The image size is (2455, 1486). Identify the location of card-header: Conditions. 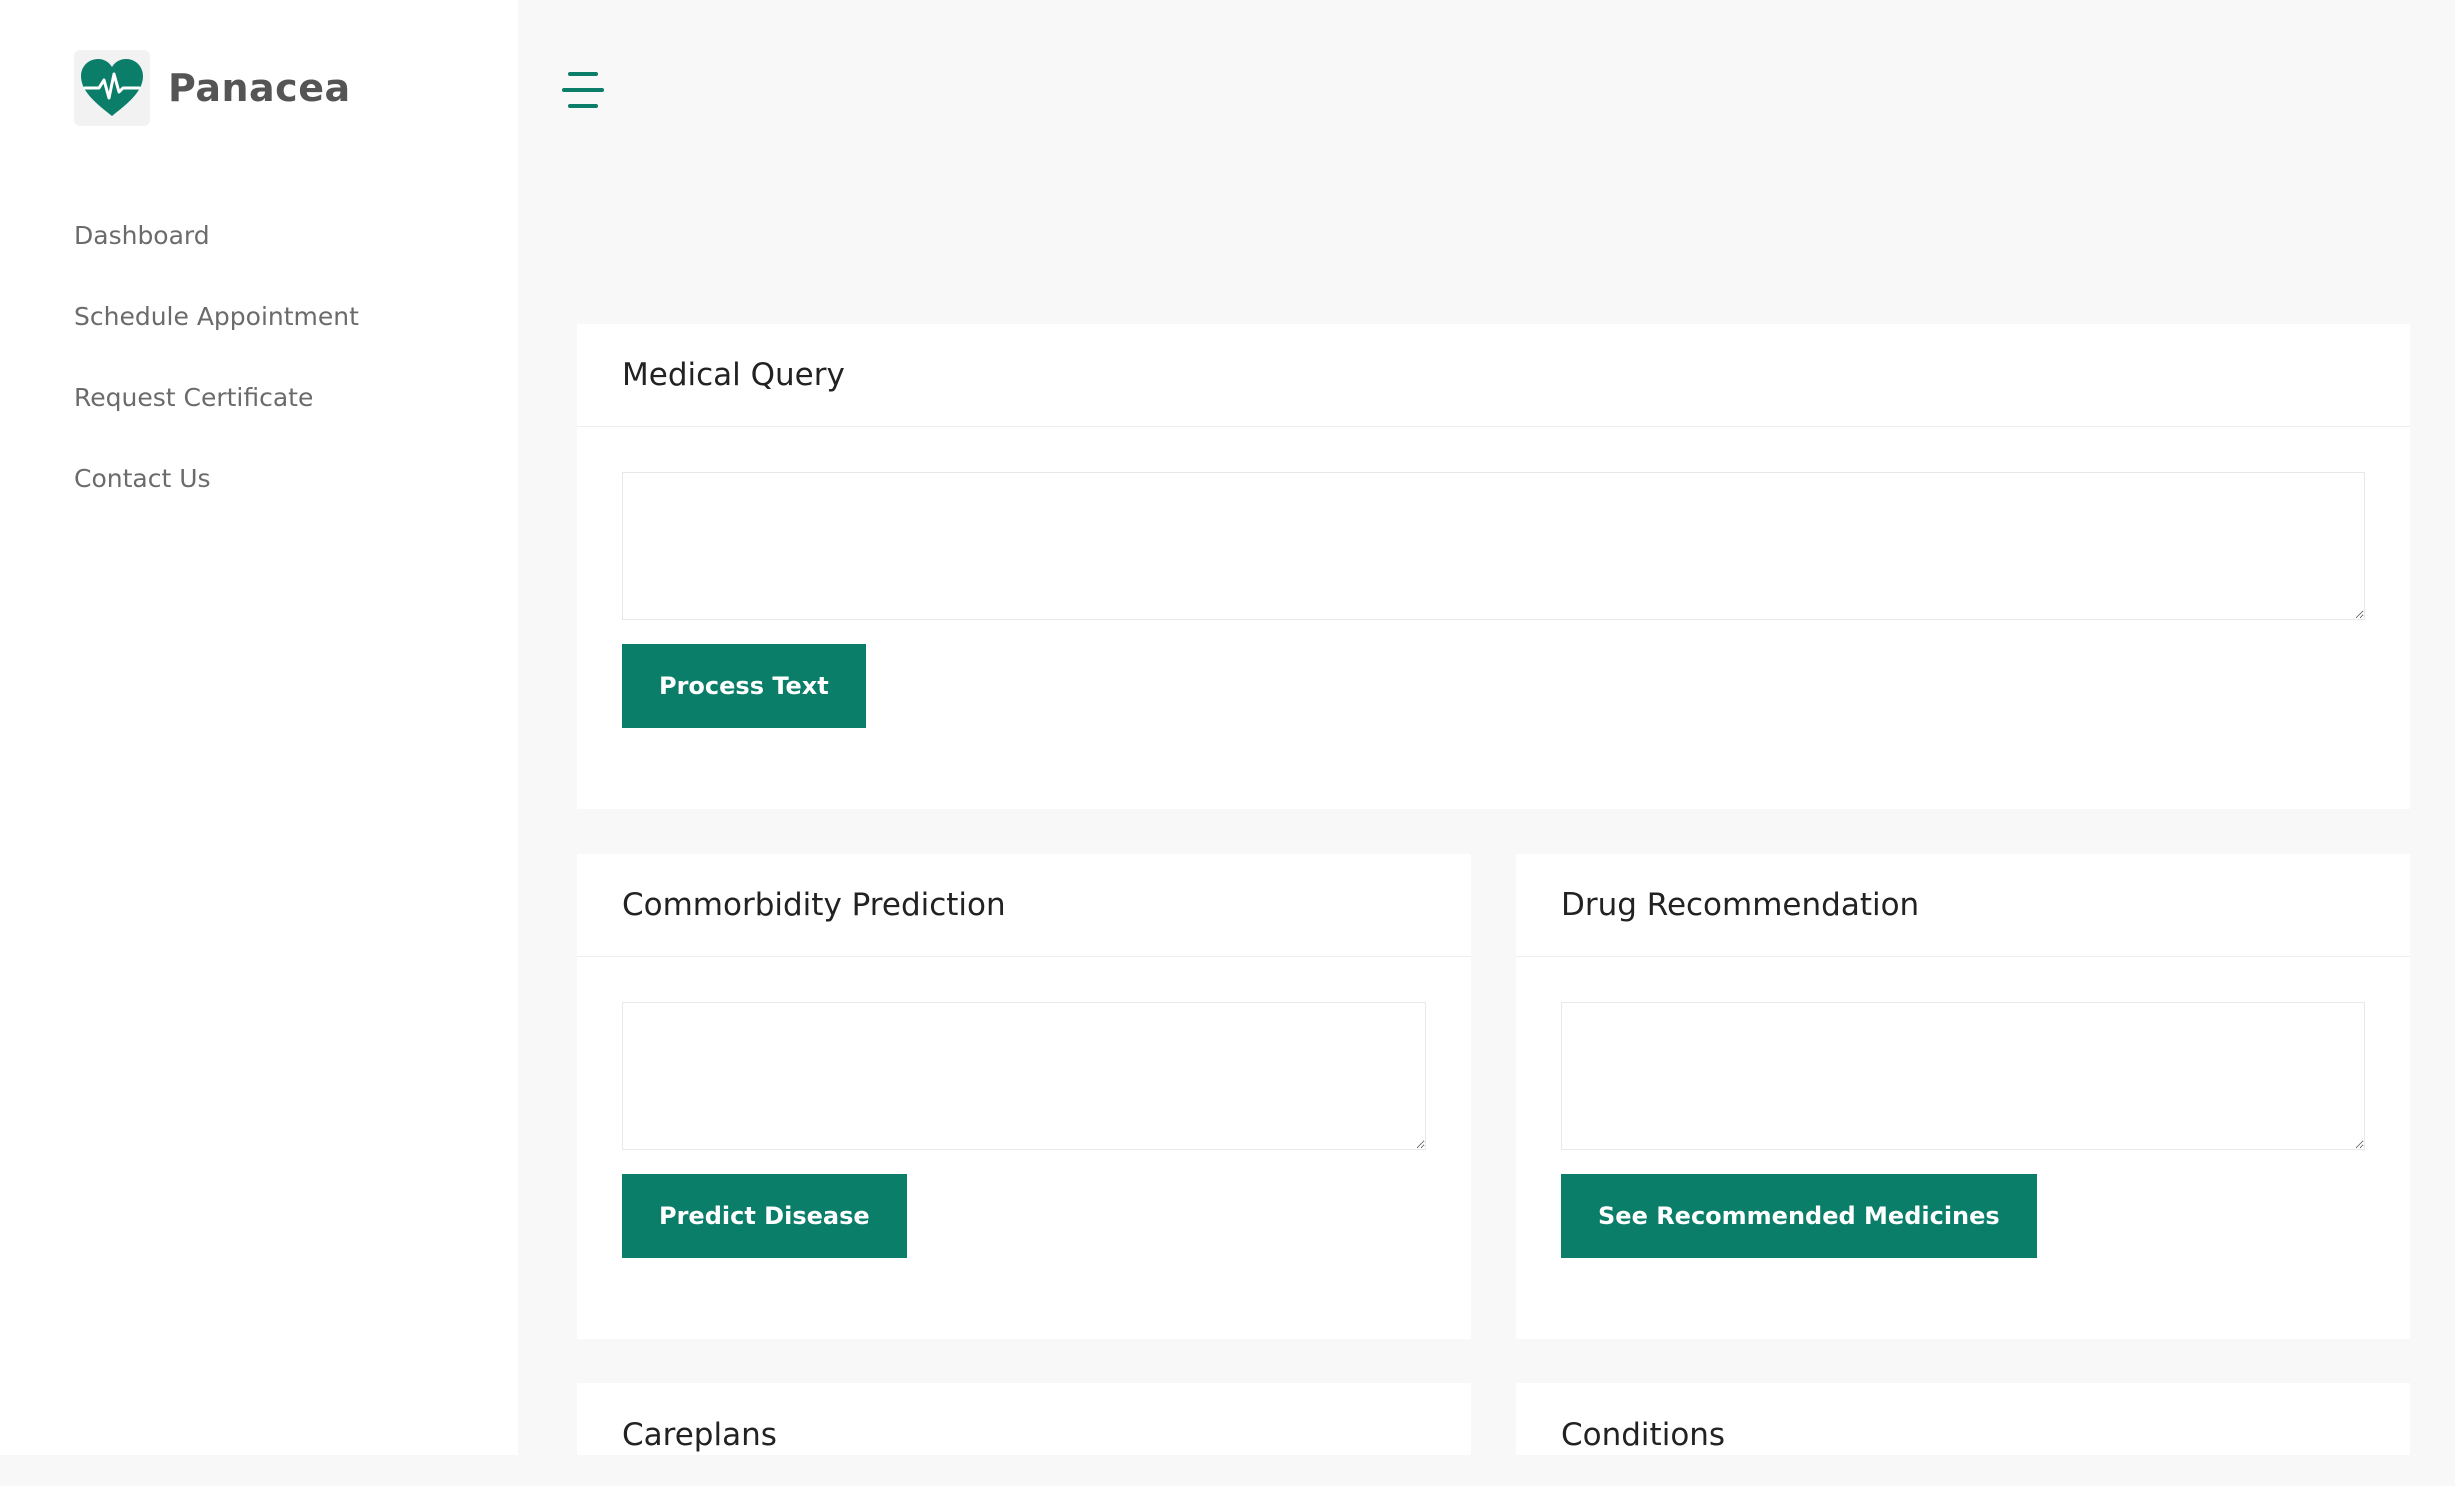
(1963, 1434).